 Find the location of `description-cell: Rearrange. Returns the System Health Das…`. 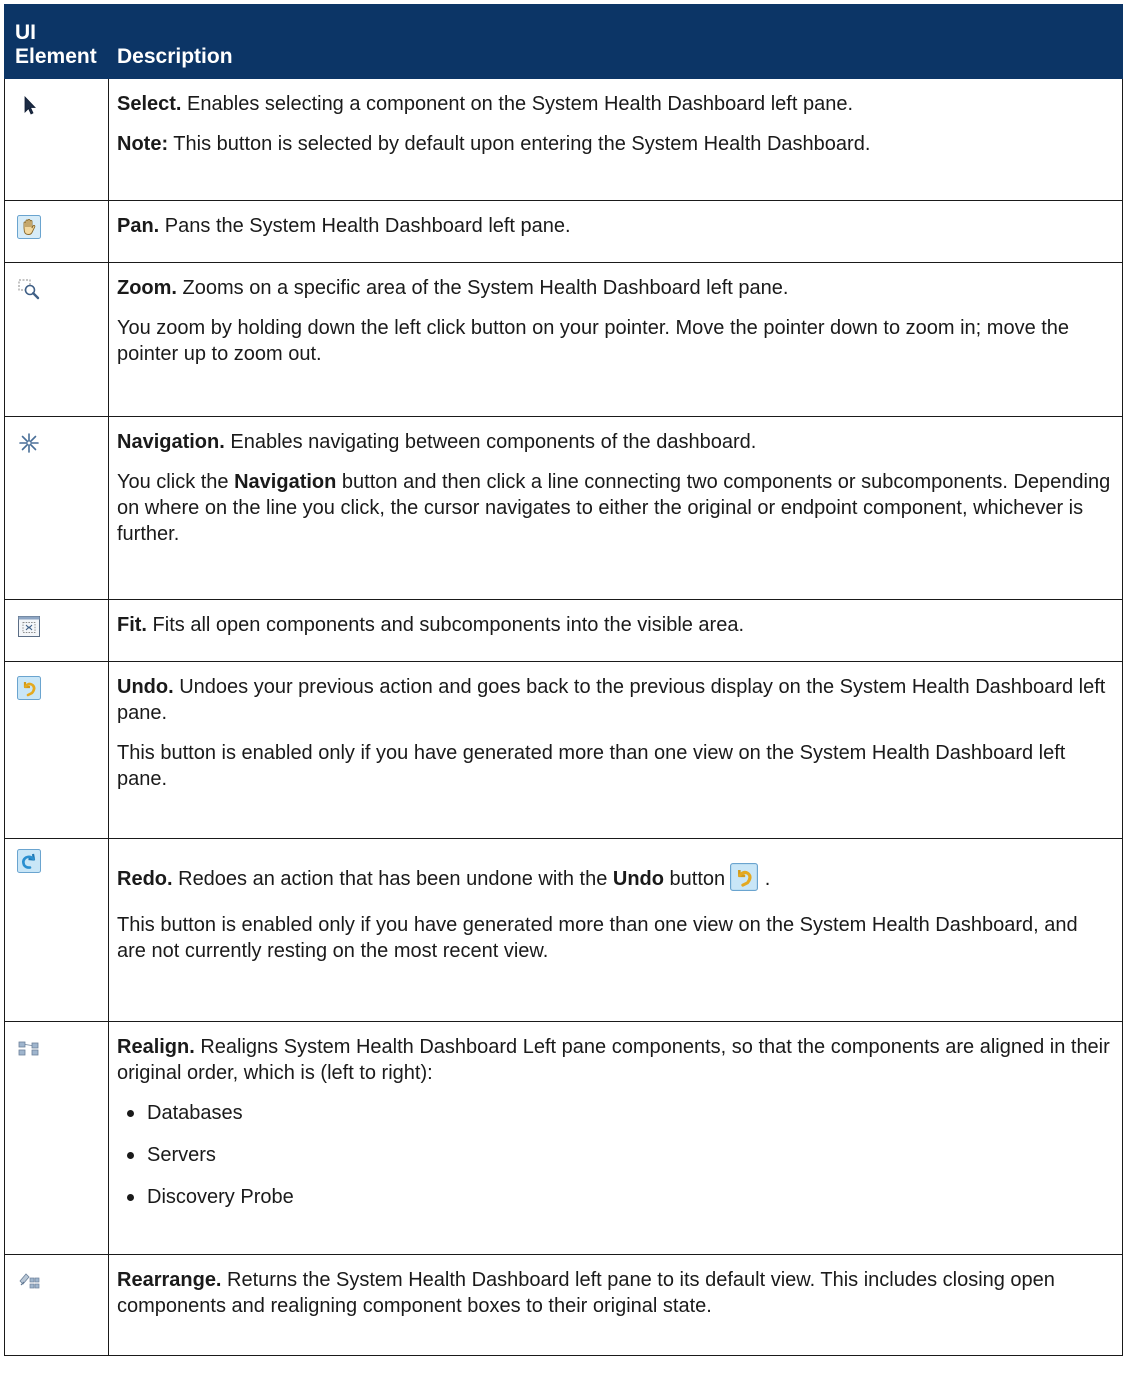

description-cell: Rearrange. Returns the System Health Das… is located at coordinates (615, 1305).